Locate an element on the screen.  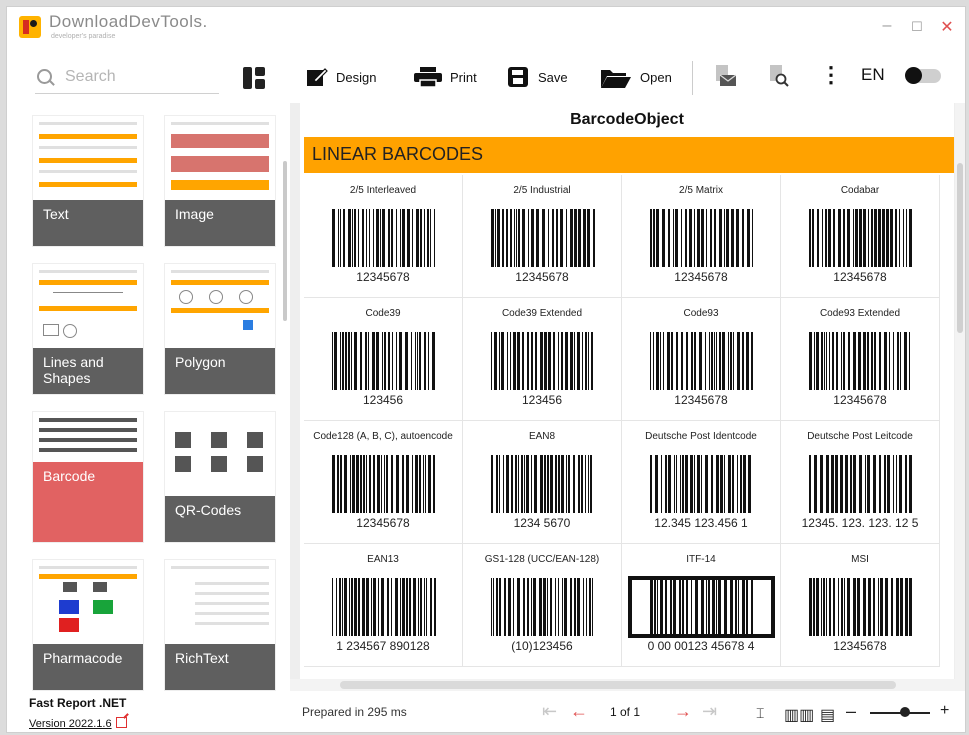
barcode-value: 1 234567 890128 is located at coordinates (383, 646).